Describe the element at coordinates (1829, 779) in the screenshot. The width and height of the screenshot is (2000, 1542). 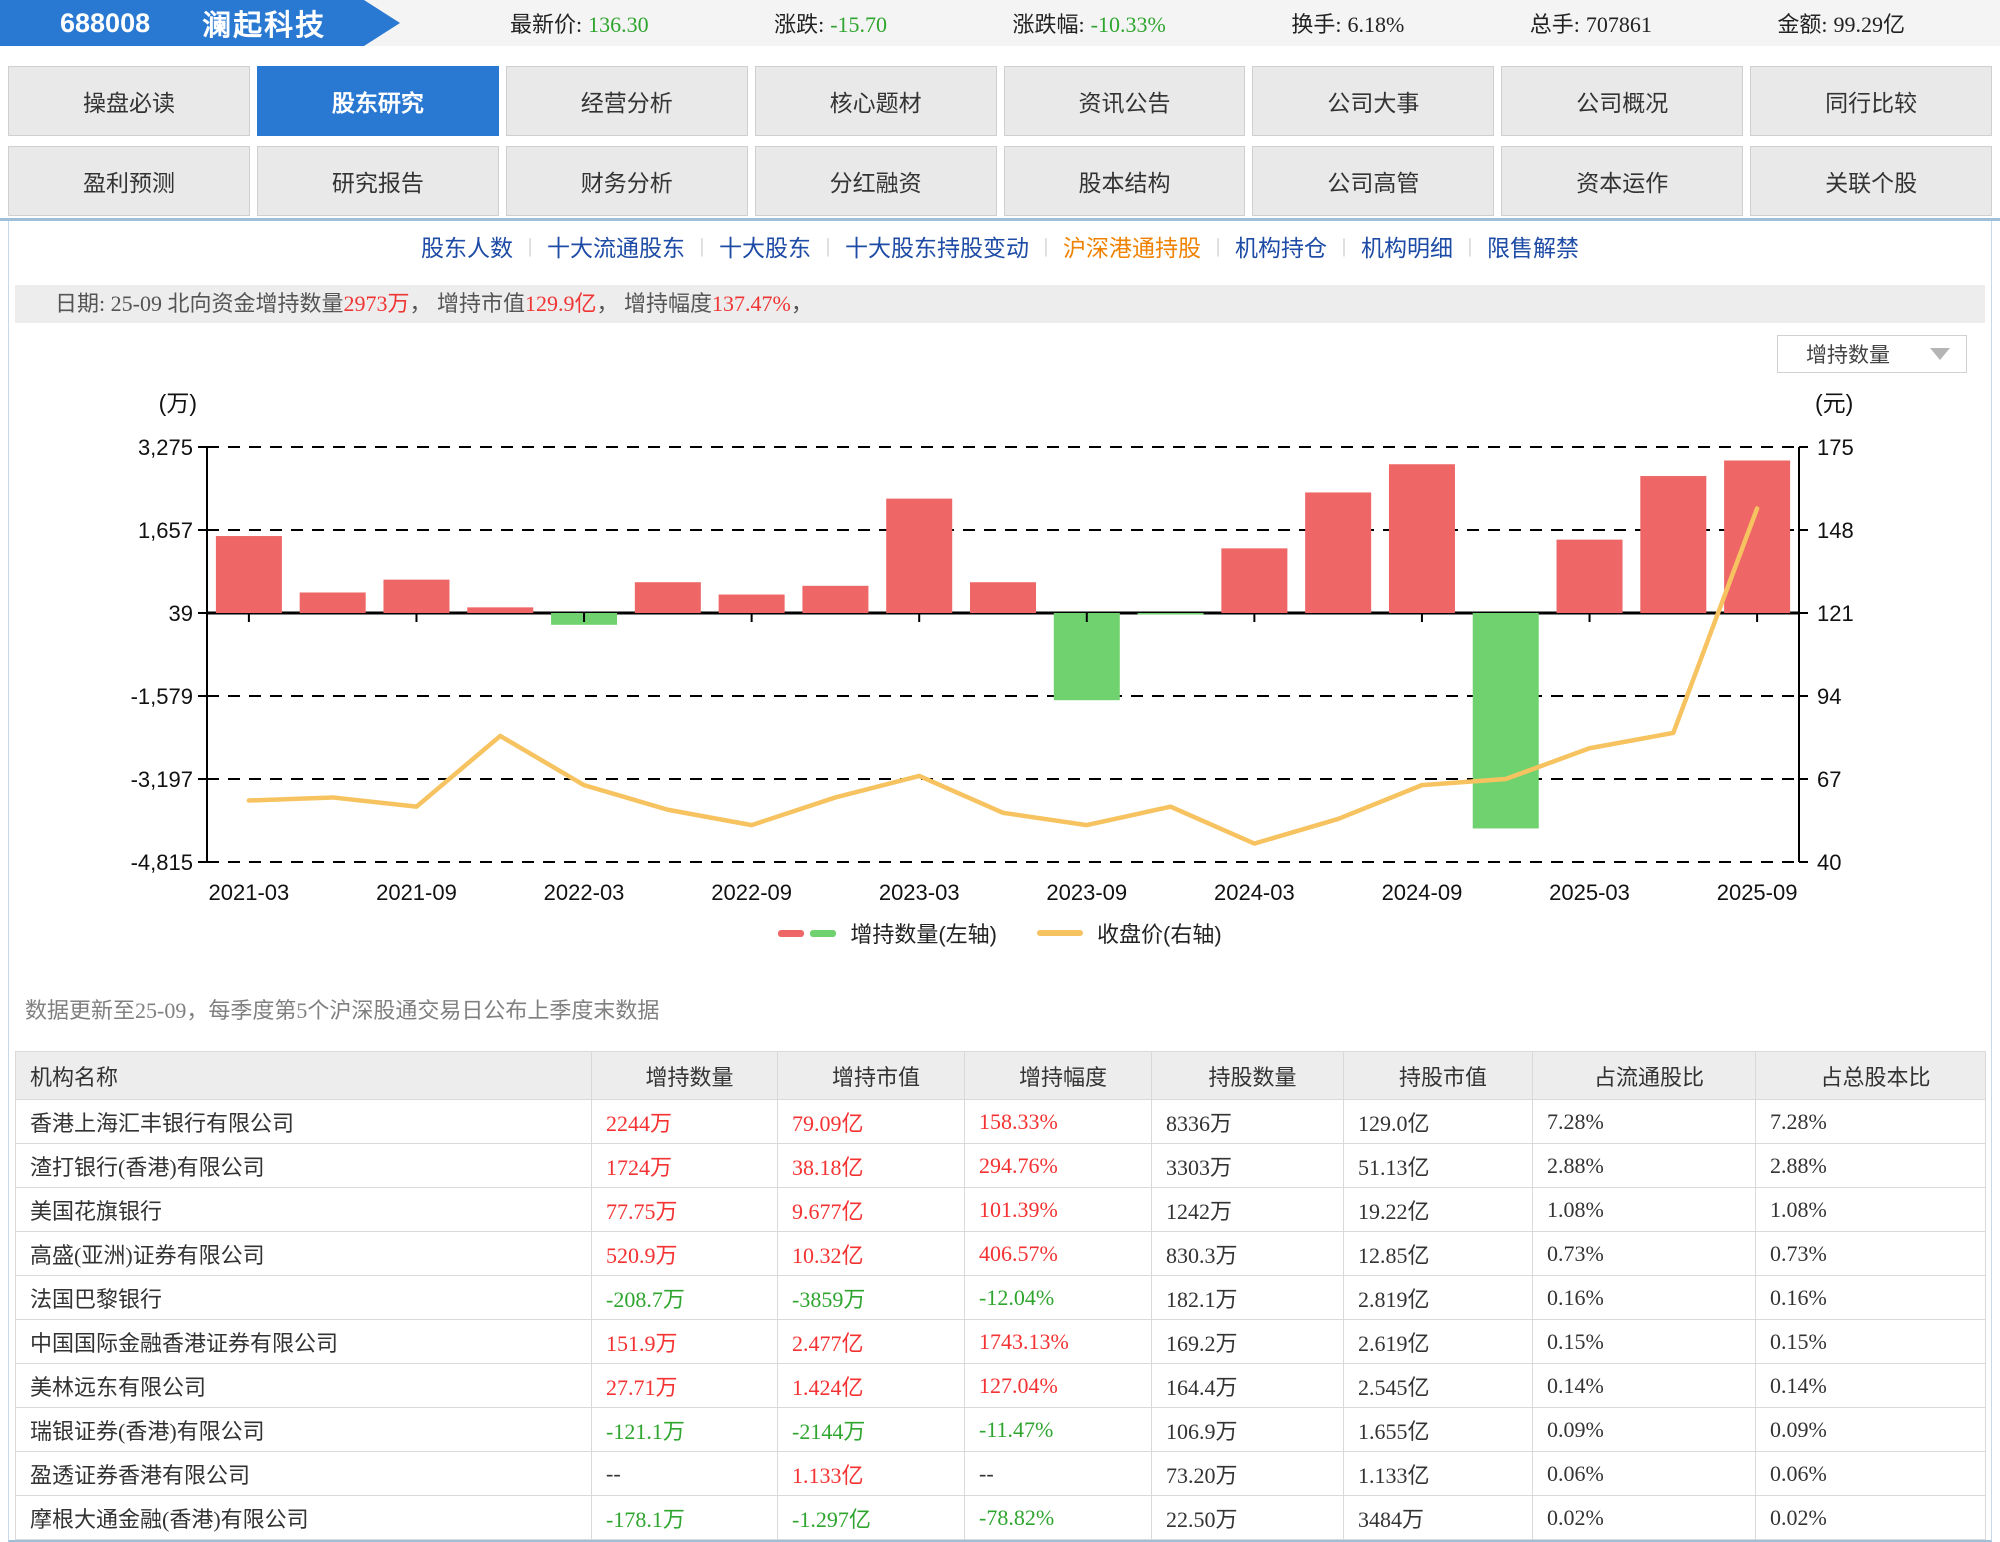
I see `svg-text: 67` at that location.